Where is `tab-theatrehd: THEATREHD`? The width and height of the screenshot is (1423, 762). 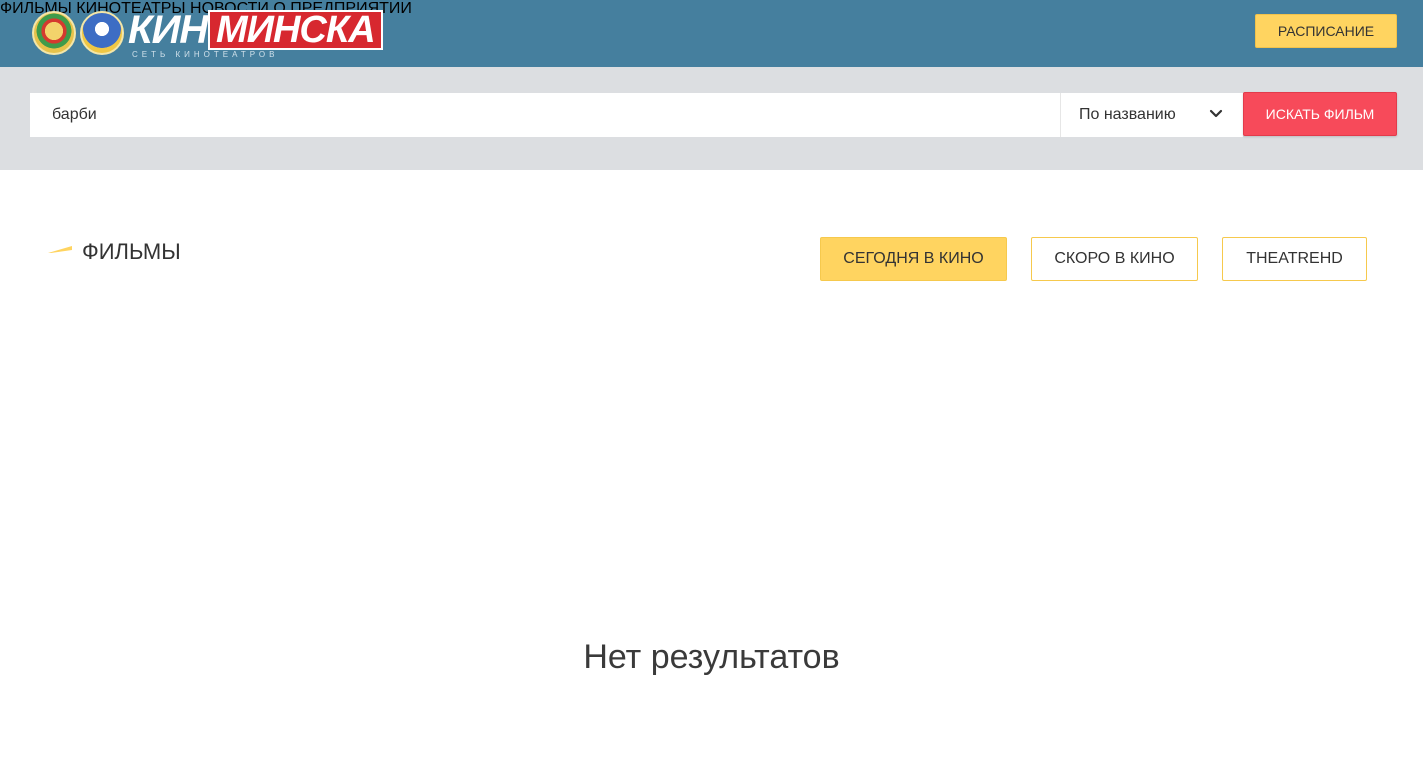
tab-theatrehd: THEATREHD is located at coordinates (1294, 259).